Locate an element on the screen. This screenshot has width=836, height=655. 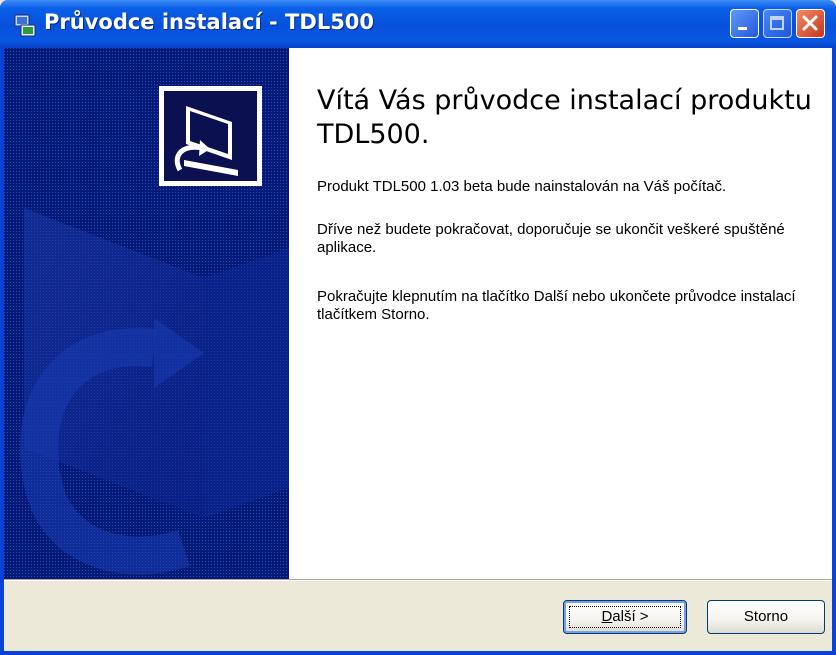
cancel-button-label: Storno is located at coordinates (766, 616).